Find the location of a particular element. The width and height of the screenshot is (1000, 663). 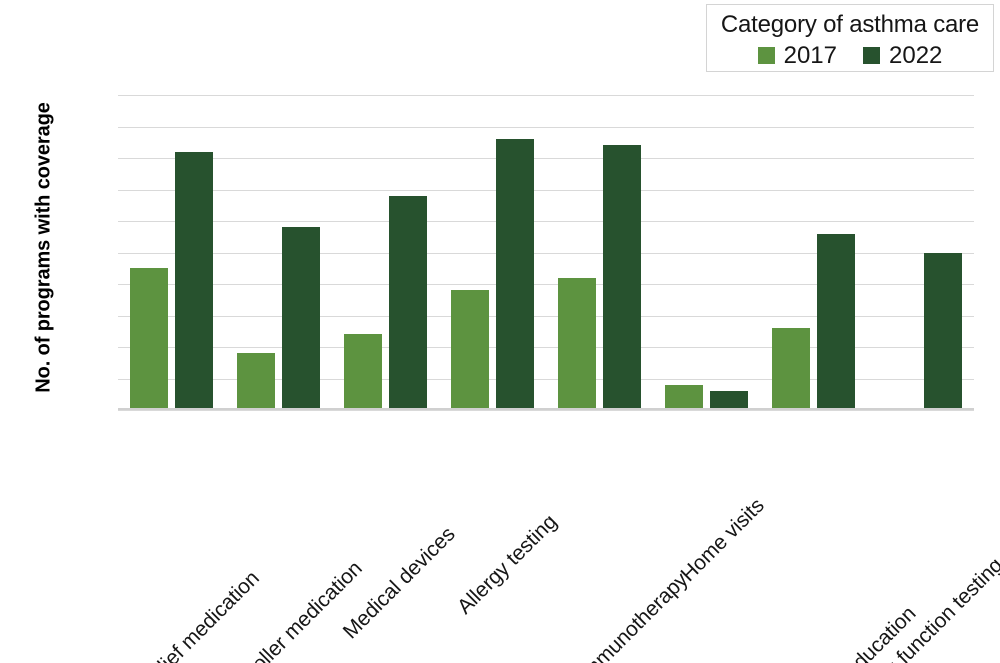

x-axis-category-label: Home visits is located at coordinates (760, 502).